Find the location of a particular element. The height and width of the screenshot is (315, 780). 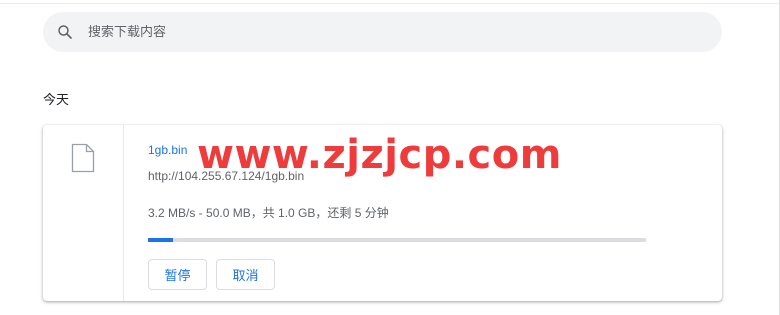

file-icon is located at coordinates (83, 160).